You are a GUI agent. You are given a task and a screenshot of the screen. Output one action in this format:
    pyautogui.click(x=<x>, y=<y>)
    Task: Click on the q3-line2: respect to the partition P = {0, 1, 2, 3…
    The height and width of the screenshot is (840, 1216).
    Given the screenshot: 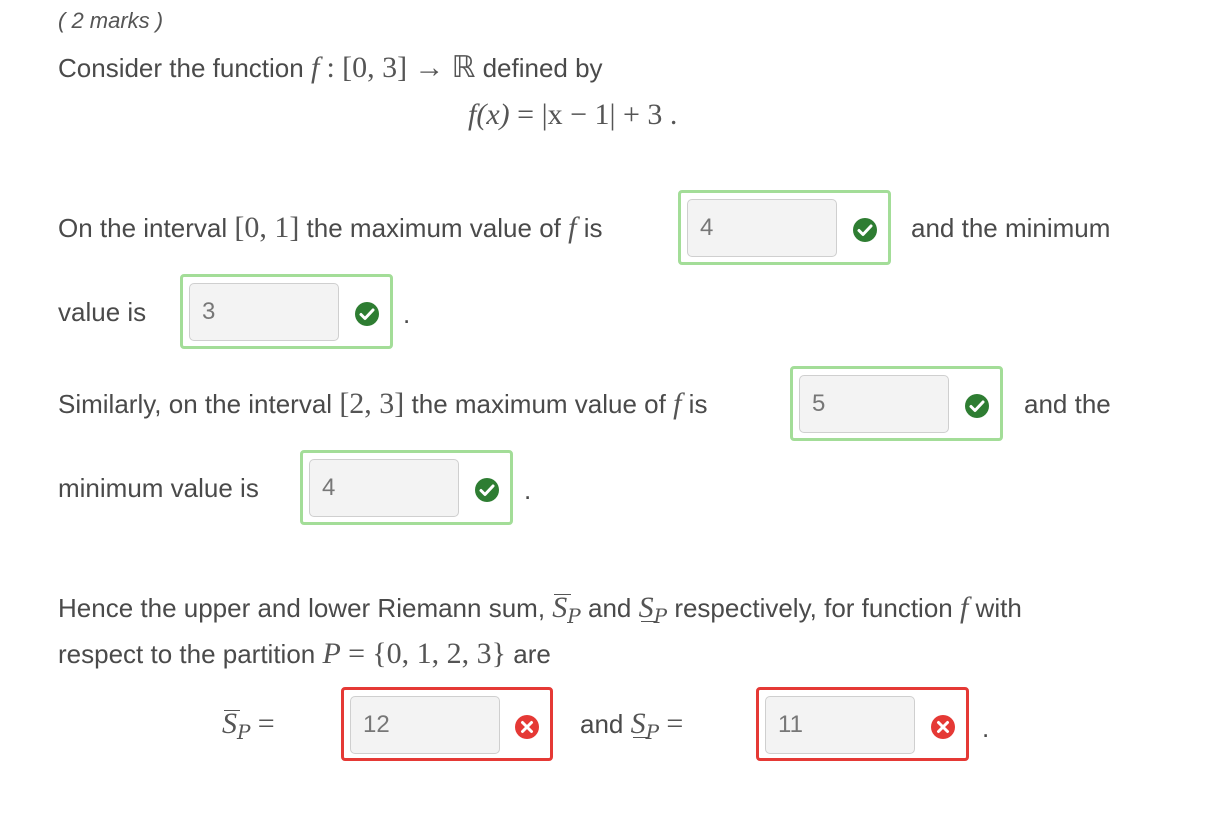 What is the action you would take?
    pyautogui.click(x=304, y=654)
    